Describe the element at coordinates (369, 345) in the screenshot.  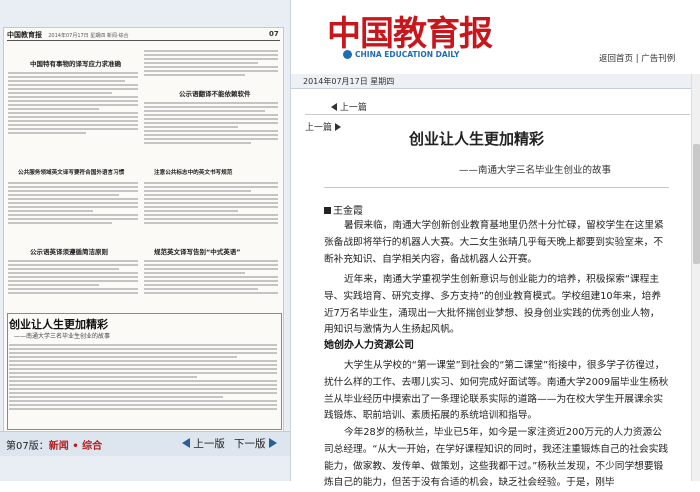
I see `article-subheading: 她创办人力资源公司` at that location.